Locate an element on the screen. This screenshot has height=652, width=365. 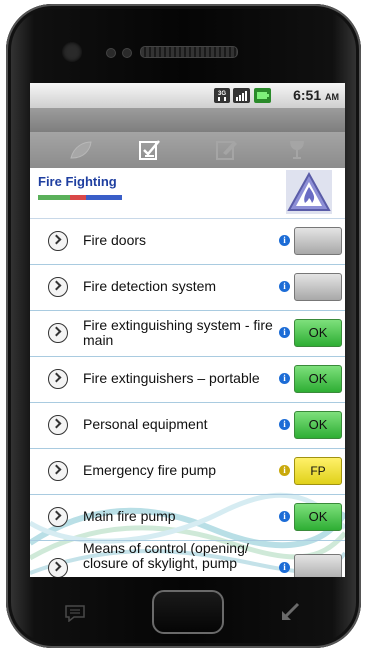
fire-fighting-icon is located at coordinates (309, 192).